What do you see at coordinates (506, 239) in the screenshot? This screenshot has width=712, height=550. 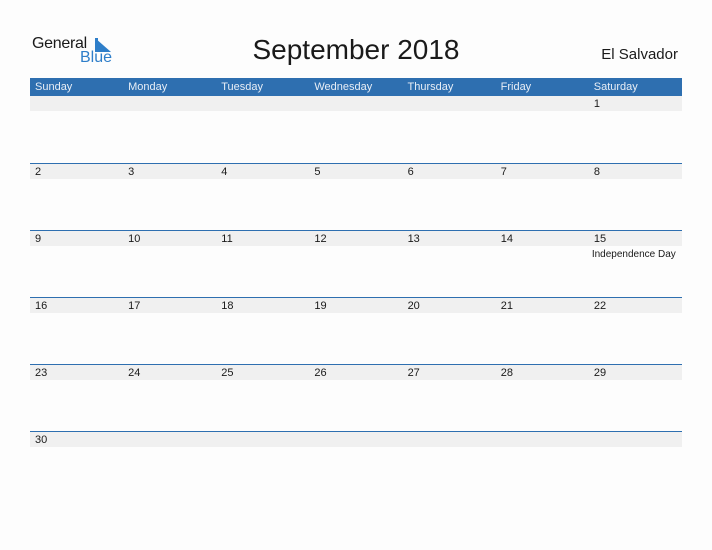 I see `day-number: 14` at bounding box center [506, 239].